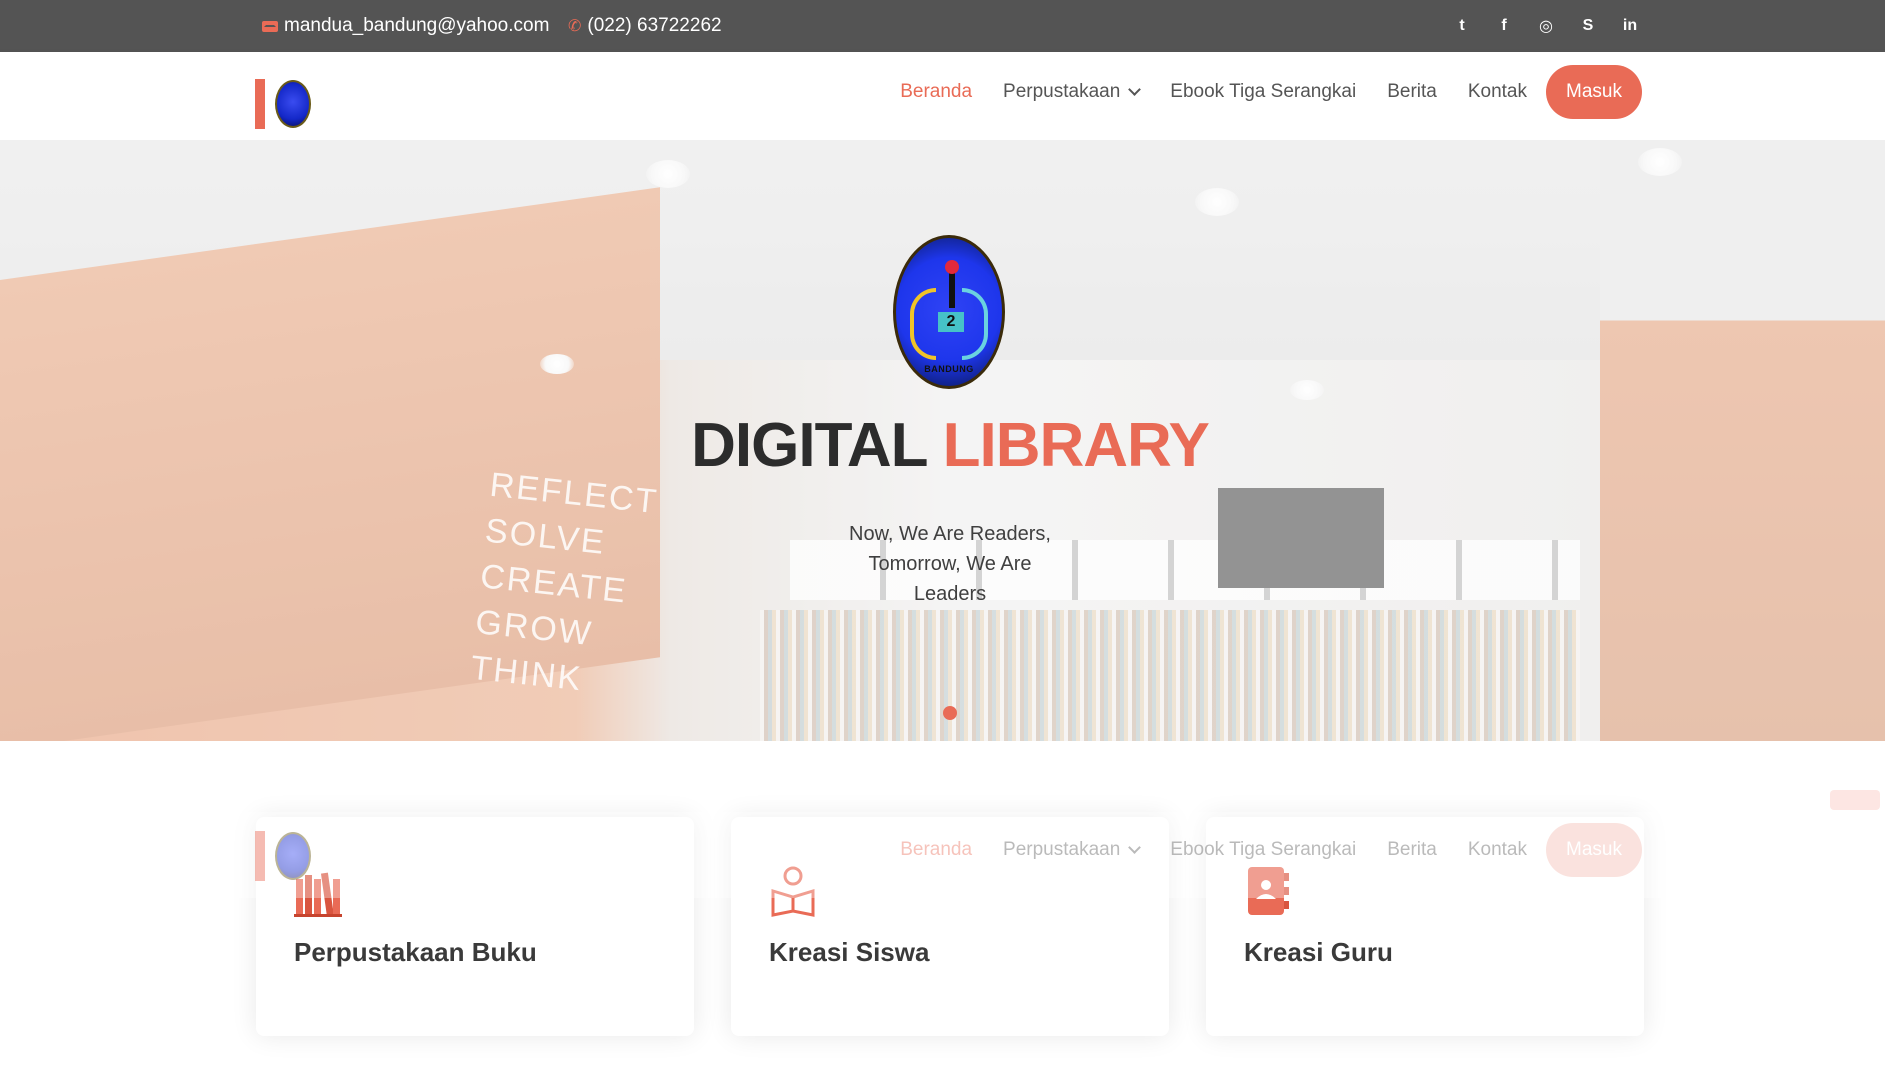 This screenshot has width=1885, height=1081. I want to click on login-button: Masuk, so click(1594, 92).